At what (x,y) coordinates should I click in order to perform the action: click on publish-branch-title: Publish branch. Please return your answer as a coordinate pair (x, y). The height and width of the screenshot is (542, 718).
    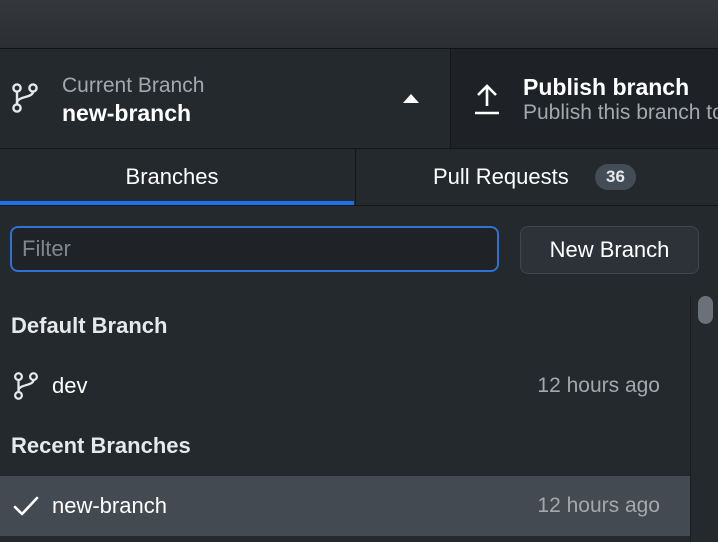
    Looking at the image, I should click on (606, 87).